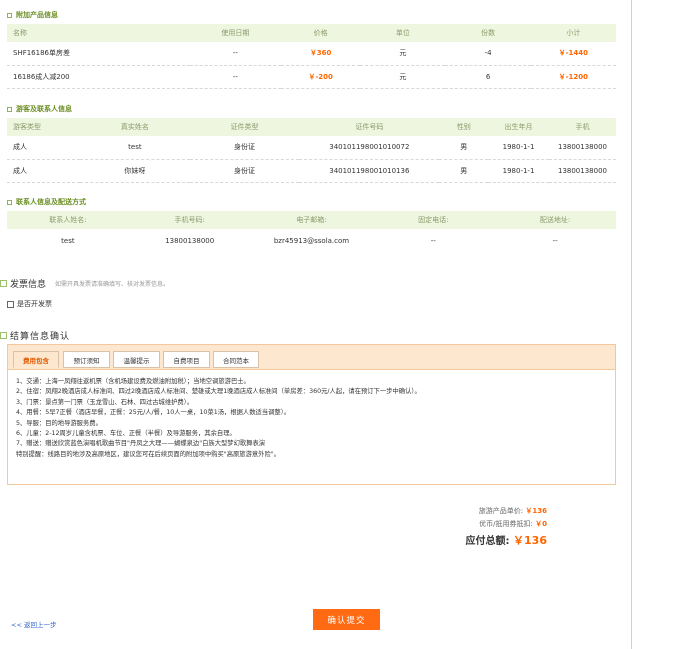  What do you see at coordinates (346, 619) in the screenshot?
I see `submit-button: 确认提交` at bounding box center [346, 619].